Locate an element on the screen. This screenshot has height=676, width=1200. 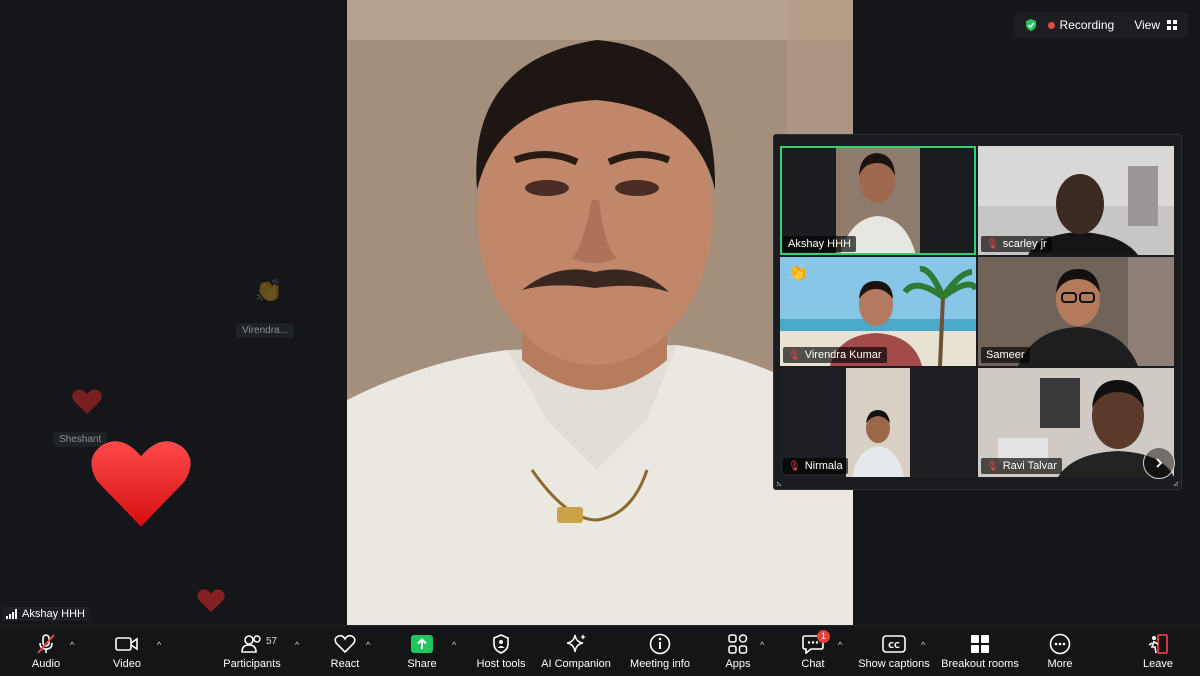
participant-name-label: 🎙 Nirmala is located at coordinates (815, 466).